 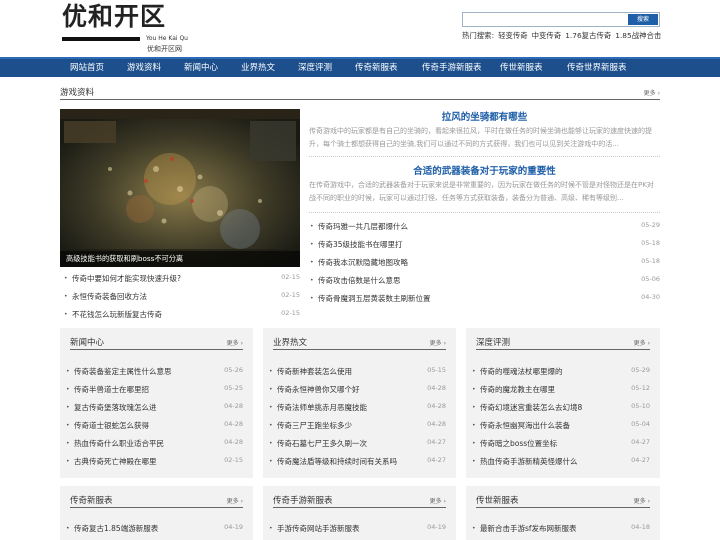 I want to click on nav-item-new-servers: 传奇新服表, so click(x=376, y=68).